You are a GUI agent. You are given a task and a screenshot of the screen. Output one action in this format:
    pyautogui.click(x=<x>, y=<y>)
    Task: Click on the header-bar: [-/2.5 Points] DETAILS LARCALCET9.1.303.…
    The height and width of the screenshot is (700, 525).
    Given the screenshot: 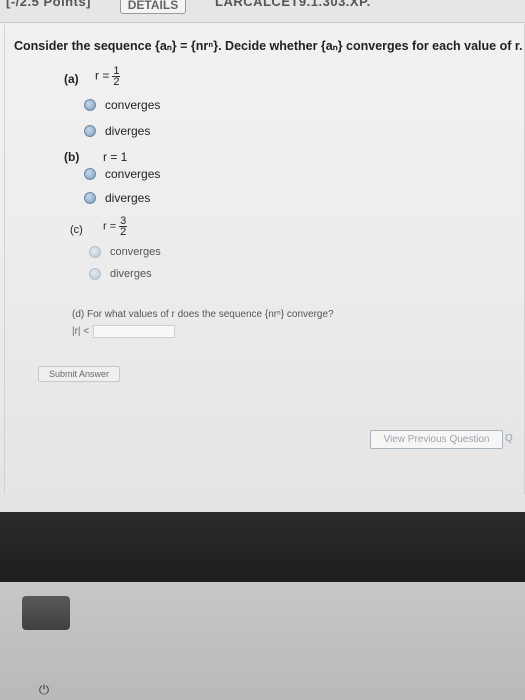 What is the action you would take?
    pyautogui.click(x=262, y=11)
    